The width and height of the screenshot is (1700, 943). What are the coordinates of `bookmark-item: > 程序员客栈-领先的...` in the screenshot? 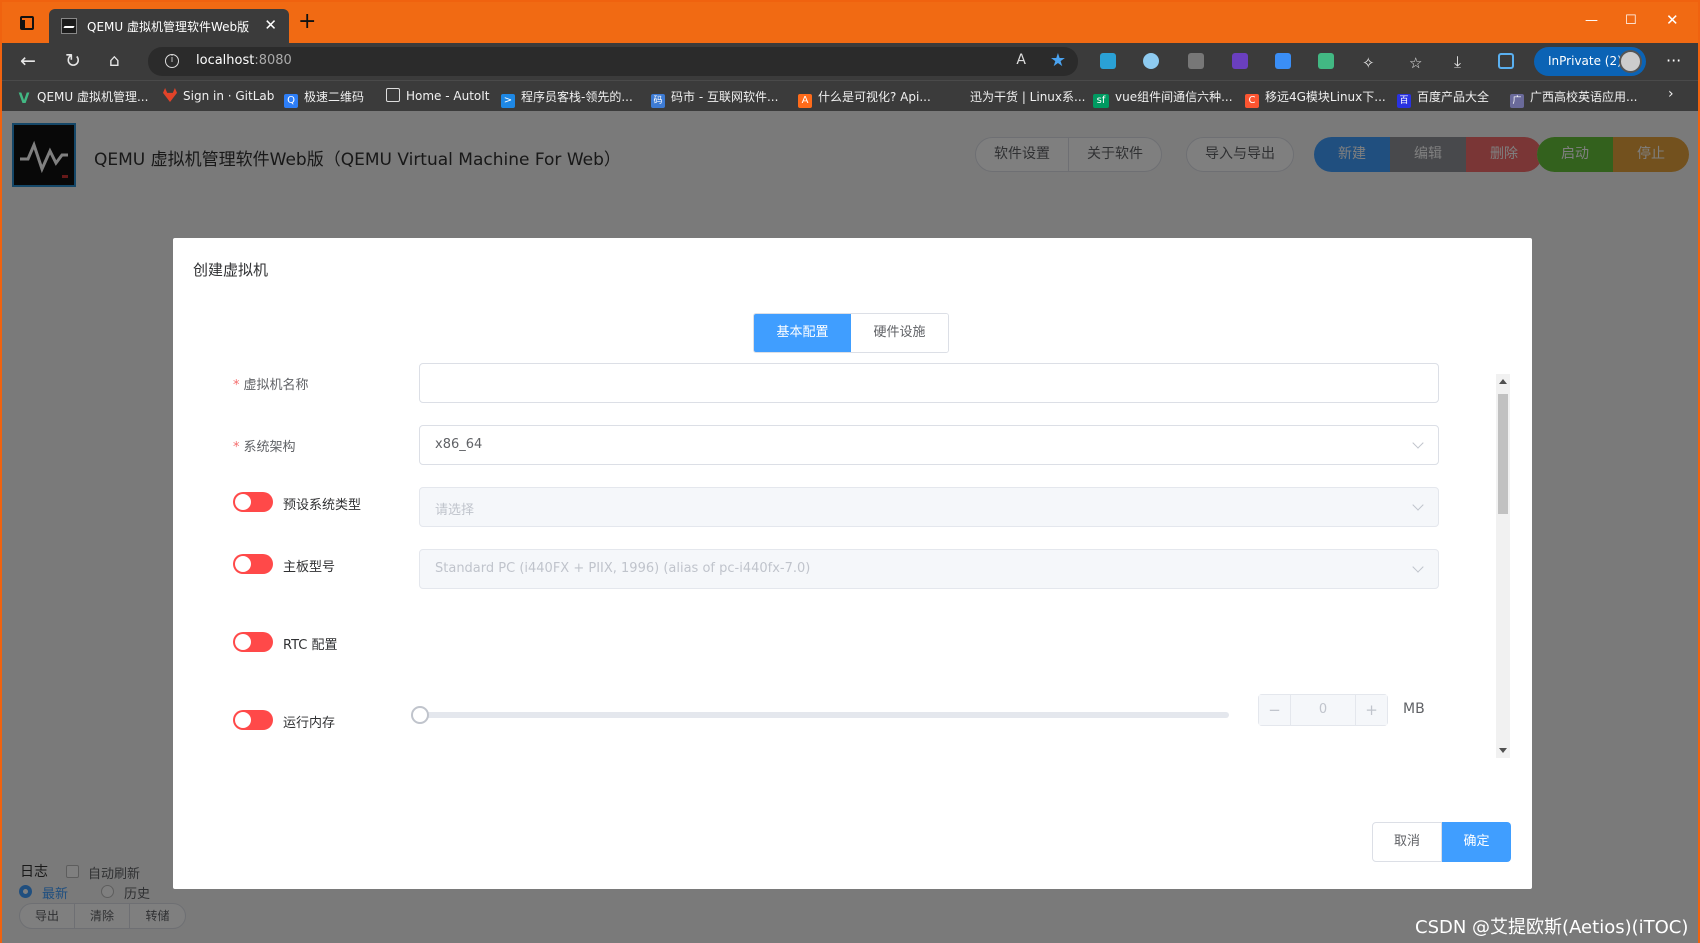 It's located at (567, 98).